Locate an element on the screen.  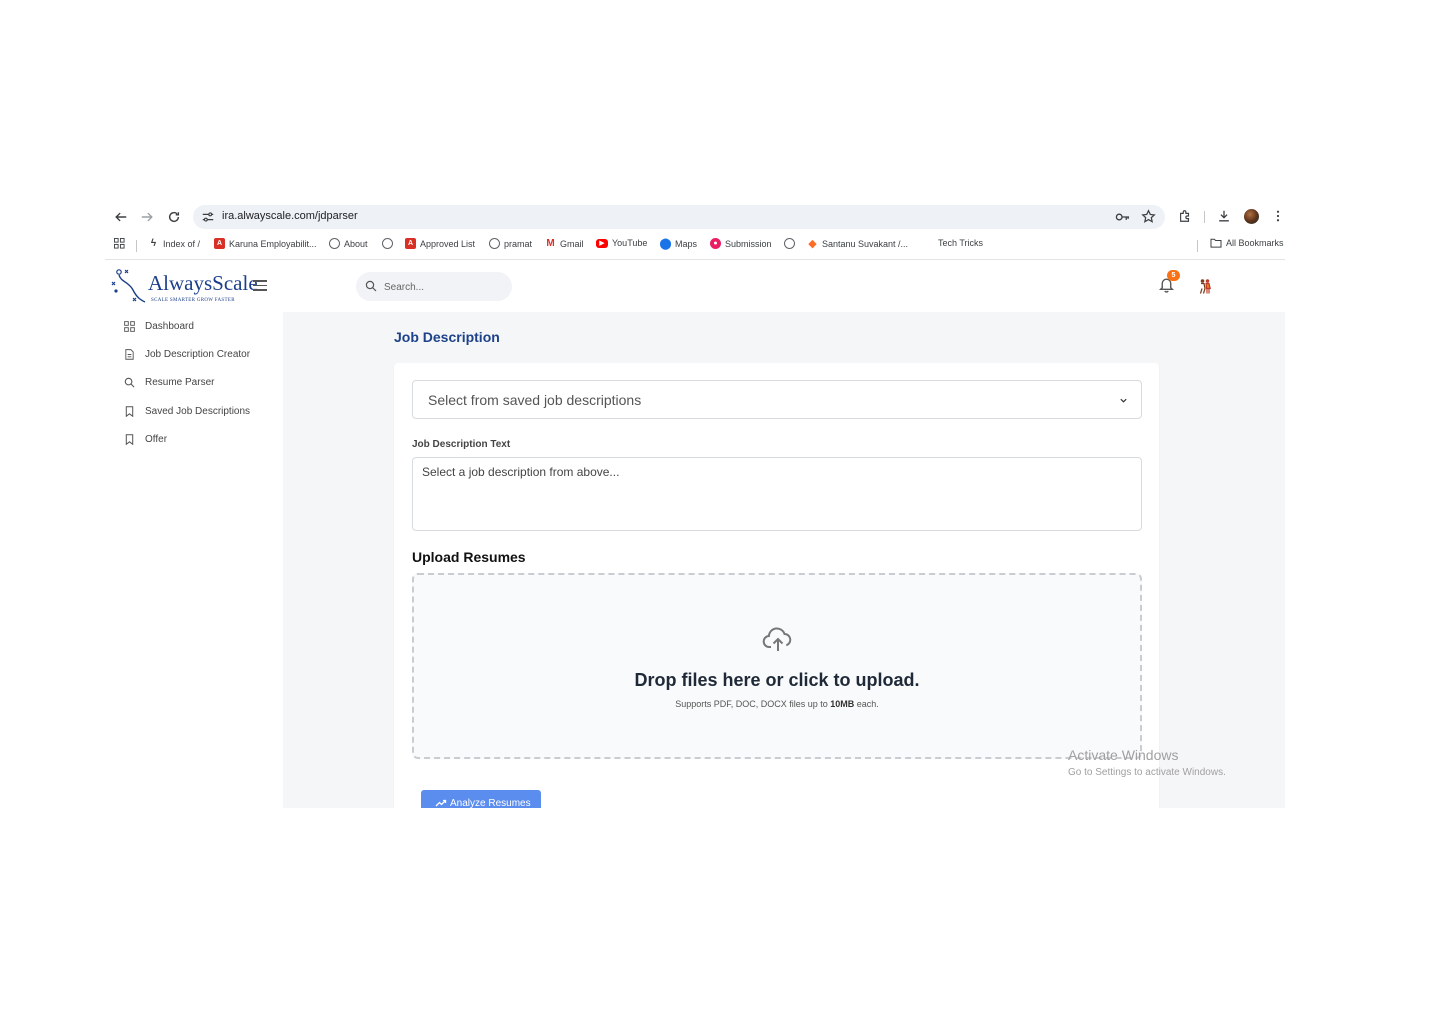
topbar: 5 is located at coordinates (784, 286).